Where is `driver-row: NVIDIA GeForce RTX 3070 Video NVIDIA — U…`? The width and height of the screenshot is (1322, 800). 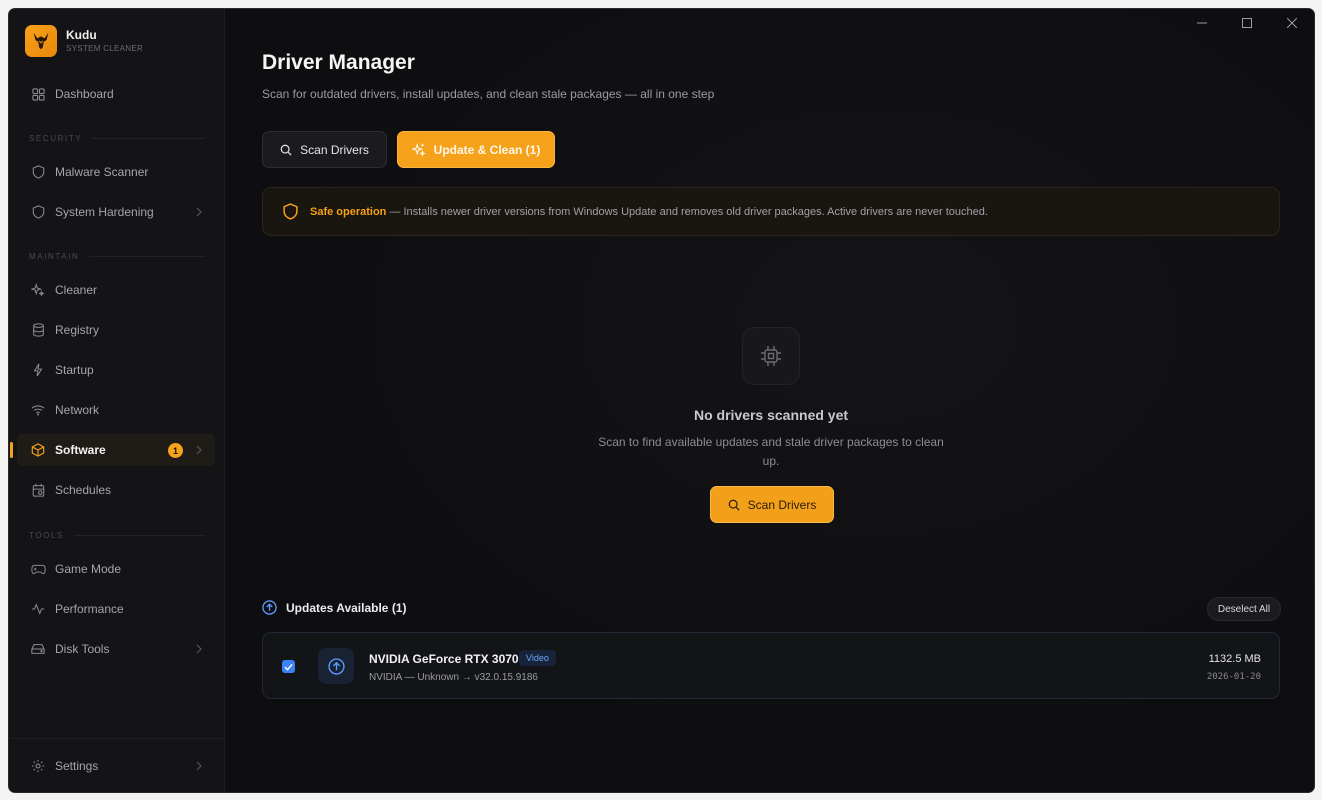
driver-row: NVIDIA GeForce RTX 3070 Video NVIDIA — U… is located at coordinates (771, 665).